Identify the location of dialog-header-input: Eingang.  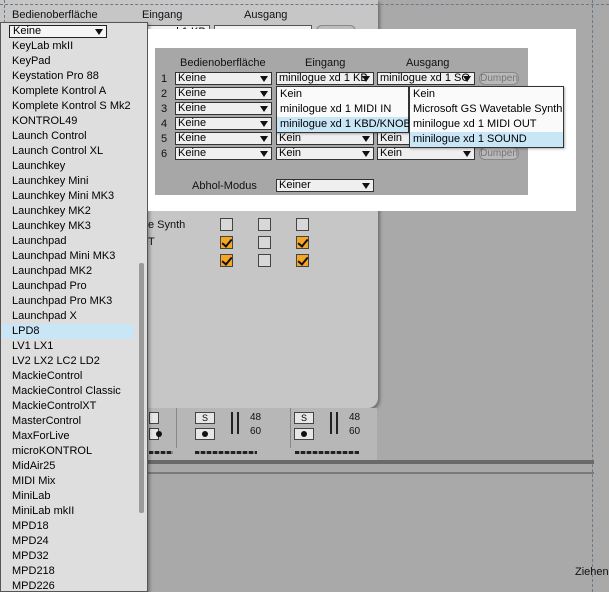
(325, 63).